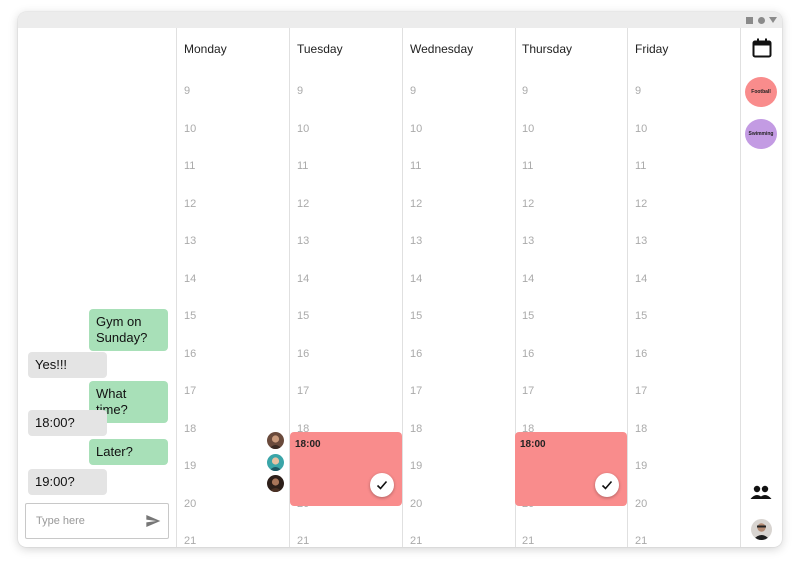  What do you see at coordinates (761, 529) in the screenshot?
I see `user-avatar` at bounding box center [761, 529].